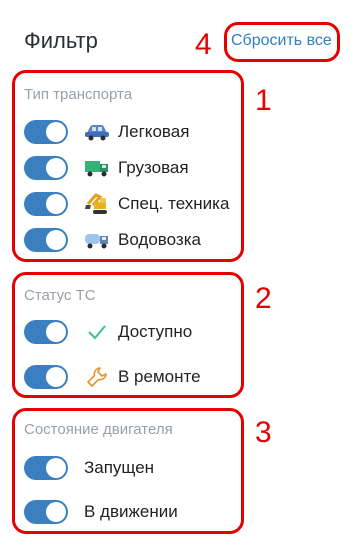 The height and width of the screenshot is (552, 360). I want to click on passenger-label: Легковая, so click(154, 131).